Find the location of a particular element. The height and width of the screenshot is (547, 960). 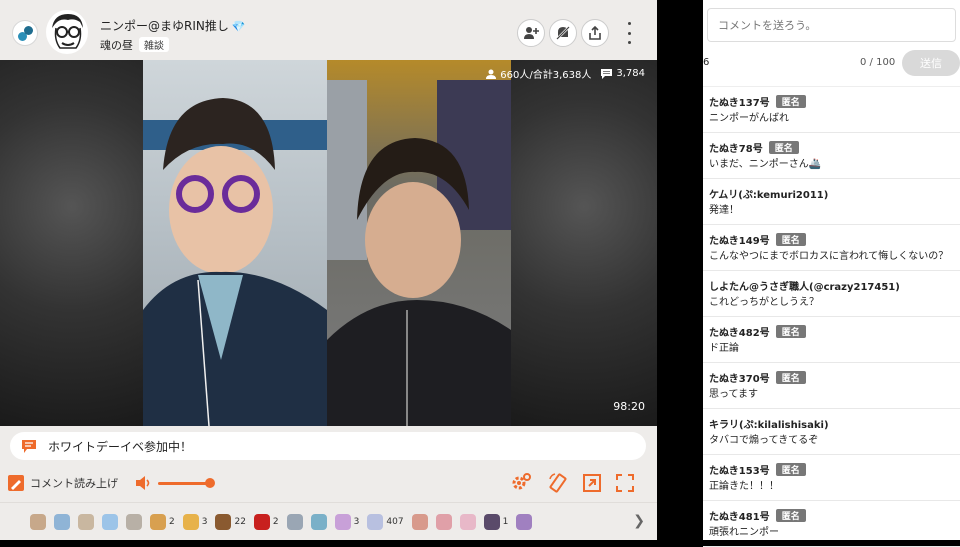

comment-item: たぬき370号 匿名 思ってます is located at coordinates (831, 386).